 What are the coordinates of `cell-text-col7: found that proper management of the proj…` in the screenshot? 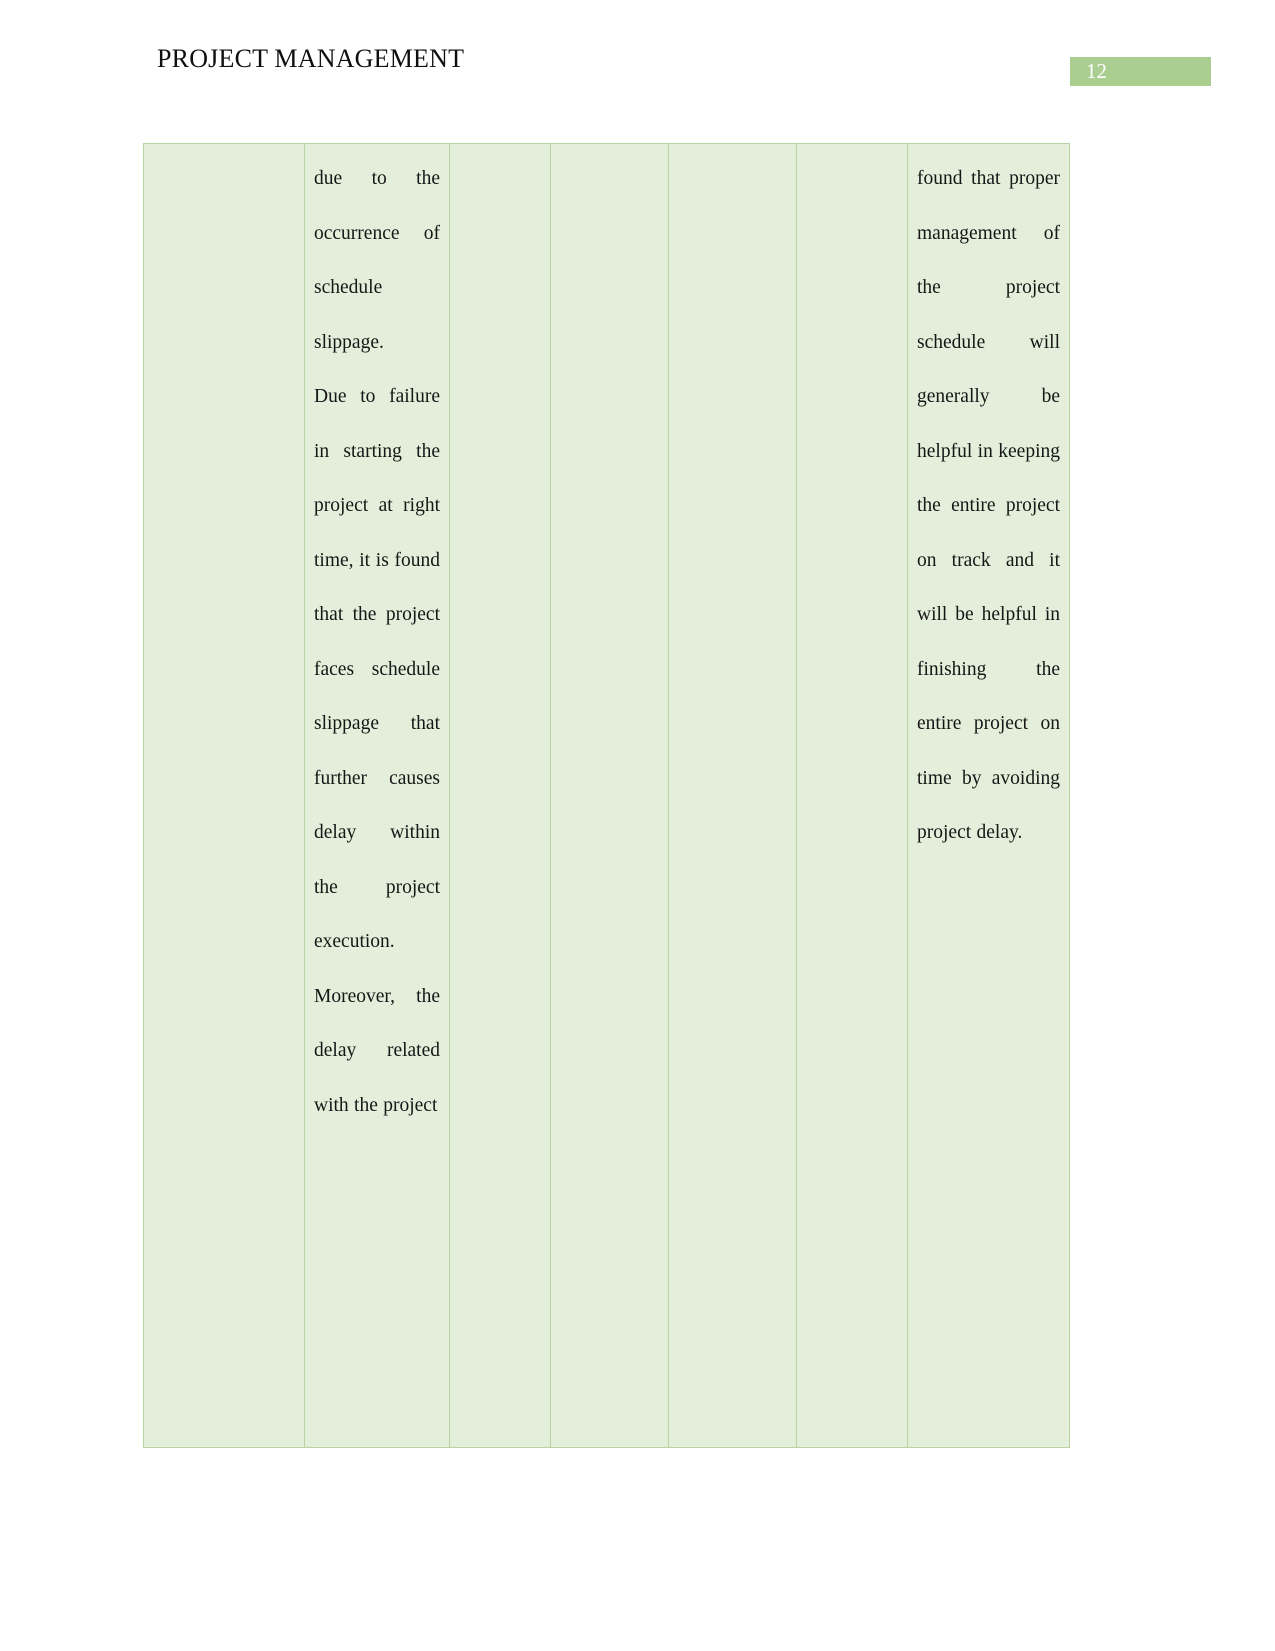 It's located at (989, 503).